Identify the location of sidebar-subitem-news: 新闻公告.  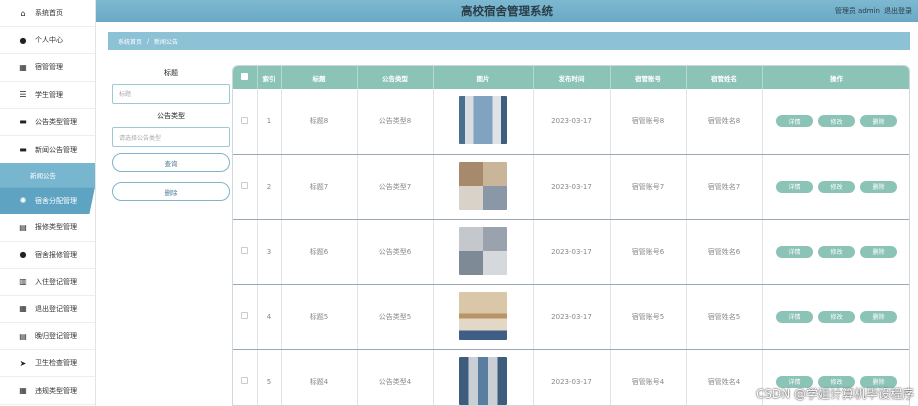
(47, 175).